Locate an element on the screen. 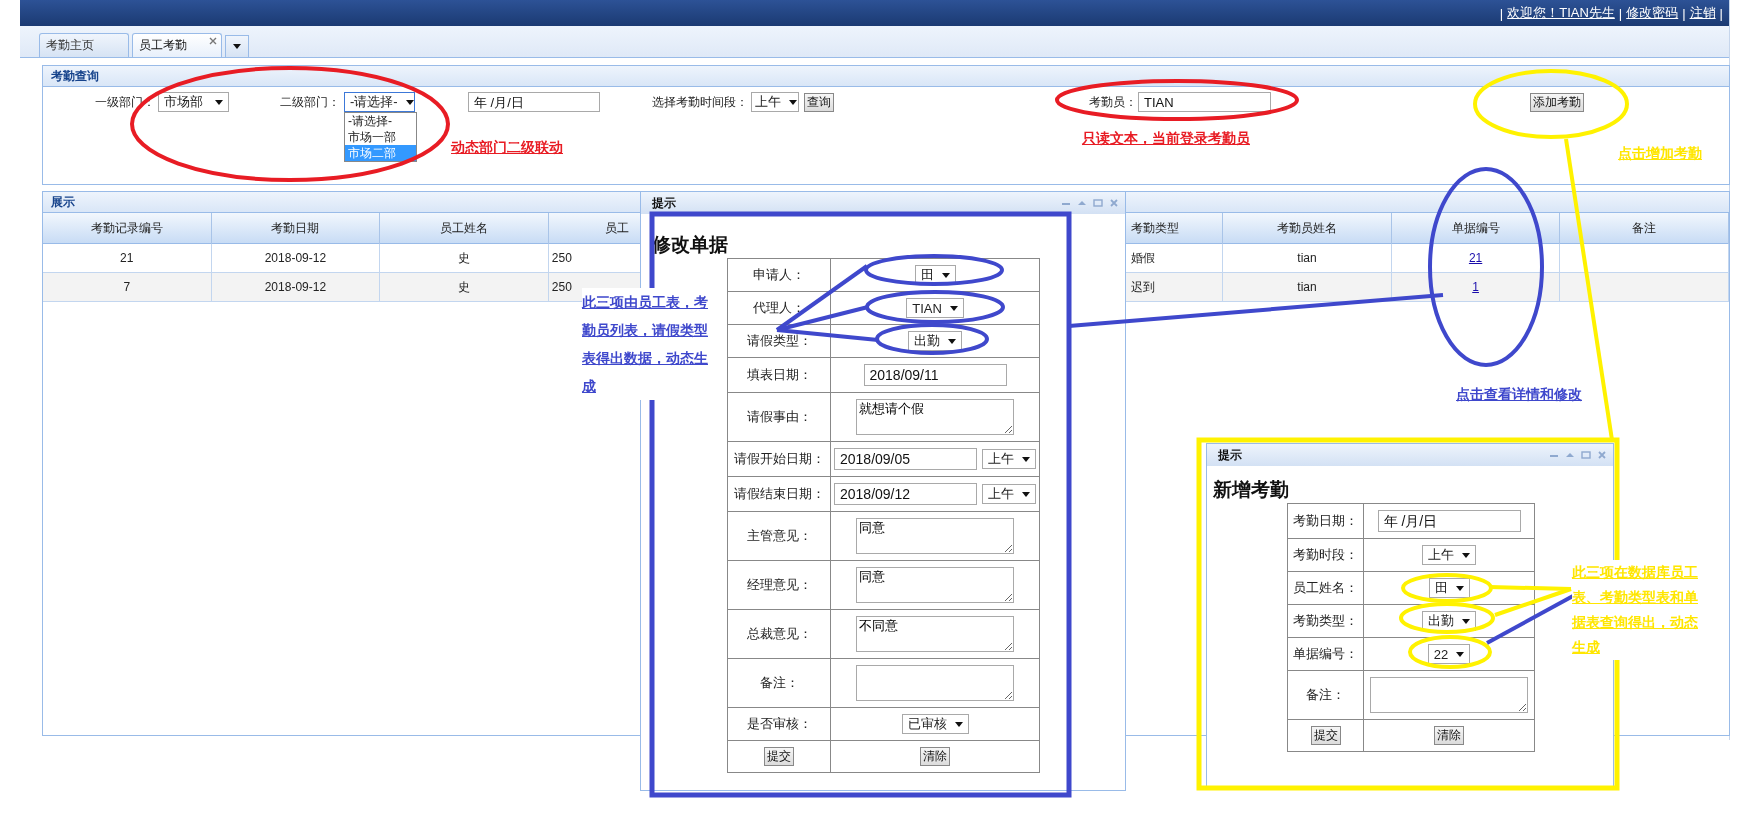 This screenshot has height=835, width=1746. field-label: 主管意见： is located at coordinates (779, 535).